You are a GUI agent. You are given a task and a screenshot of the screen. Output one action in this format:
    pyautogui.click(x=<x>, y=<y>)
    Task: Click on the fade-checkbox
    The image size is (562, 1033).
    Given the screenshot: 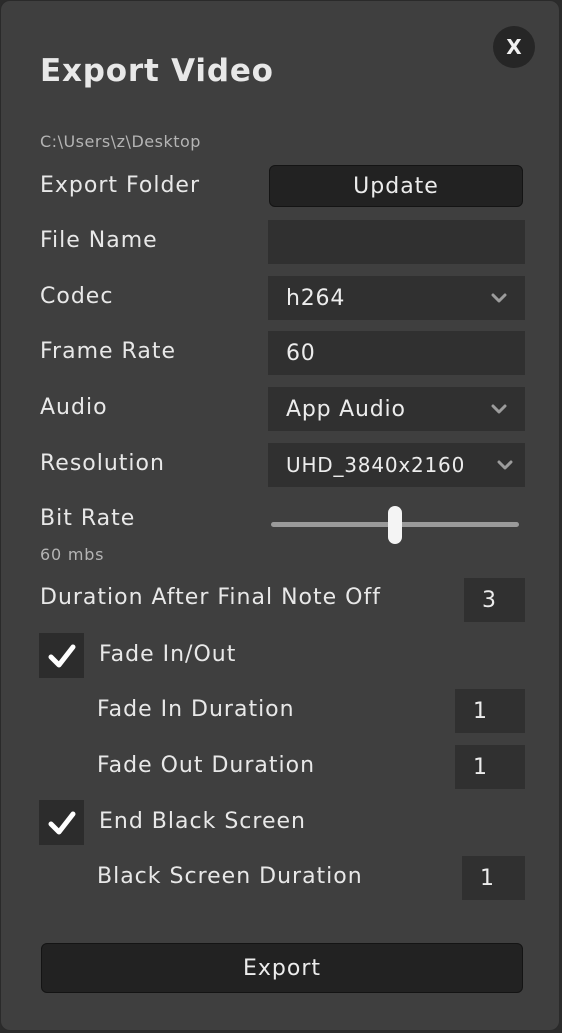 What is the action you would take?
    pyautogui.click(x=61, y=655)
    